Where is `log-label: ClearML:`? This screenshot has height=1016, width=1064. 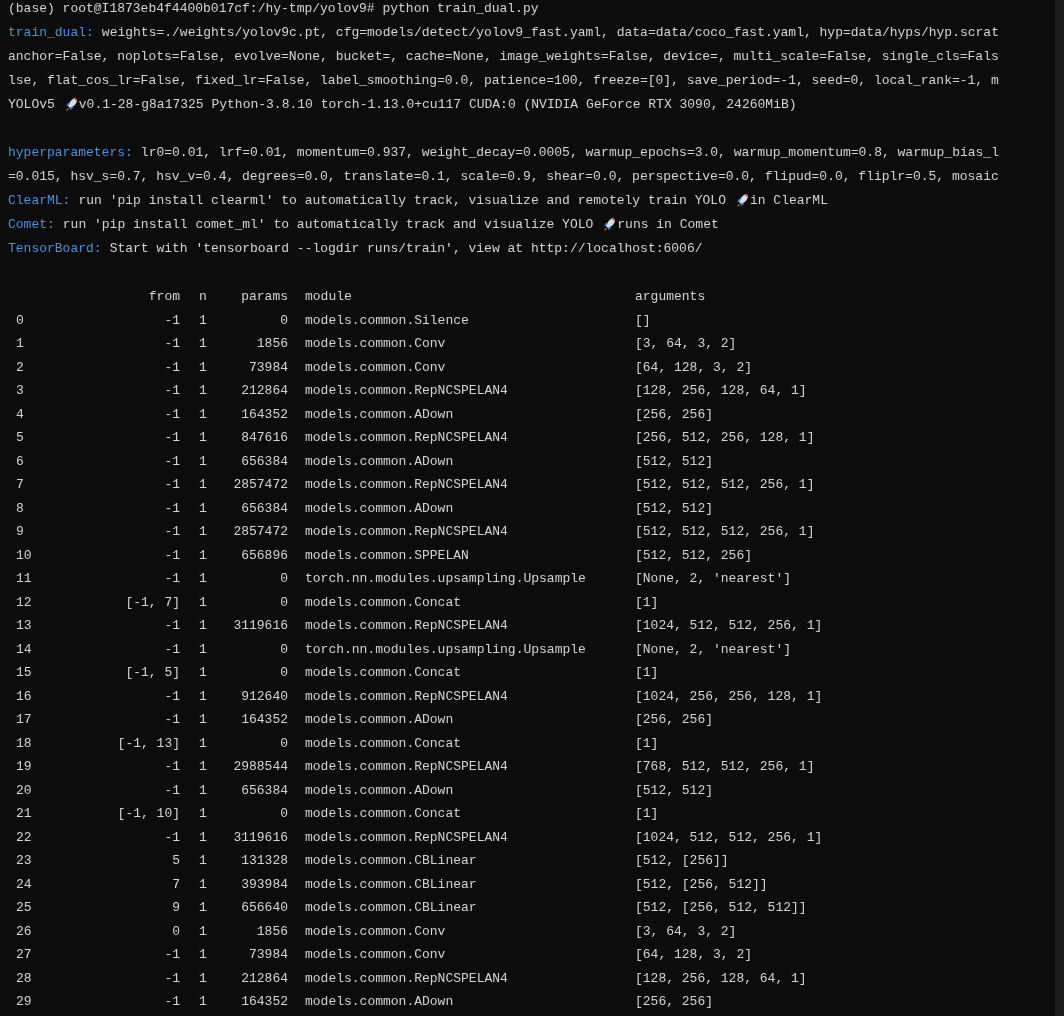 log-label: ClearML: is located at coordinates (39, 201).